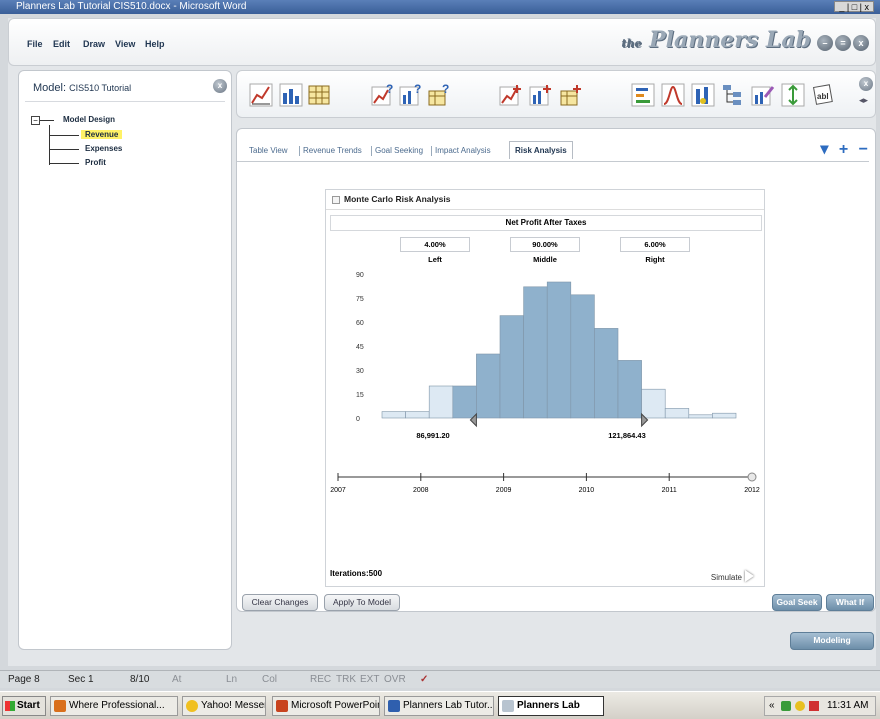 The width and height of the screenshot is (880, 719). Describe the element at coordinates (319, 95) in the screenshot. I see `table-icon` at that location.